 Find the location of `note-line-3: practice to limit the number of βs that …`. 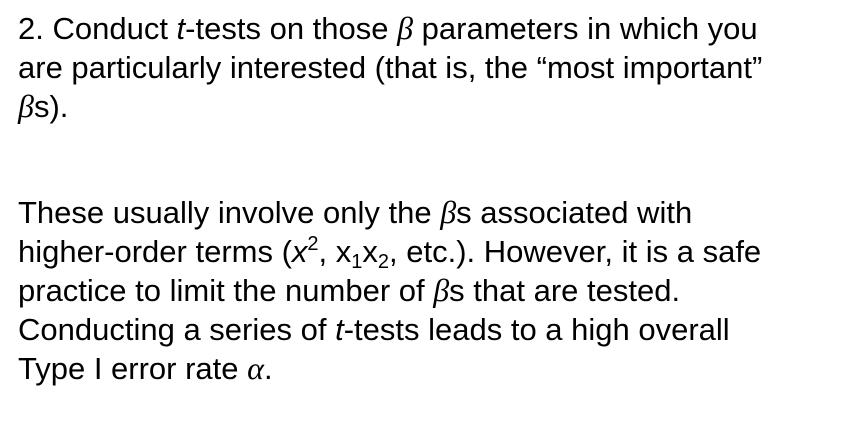

note-line-3: practice to limit the number of βs that … is located at coordinates (433, 290).